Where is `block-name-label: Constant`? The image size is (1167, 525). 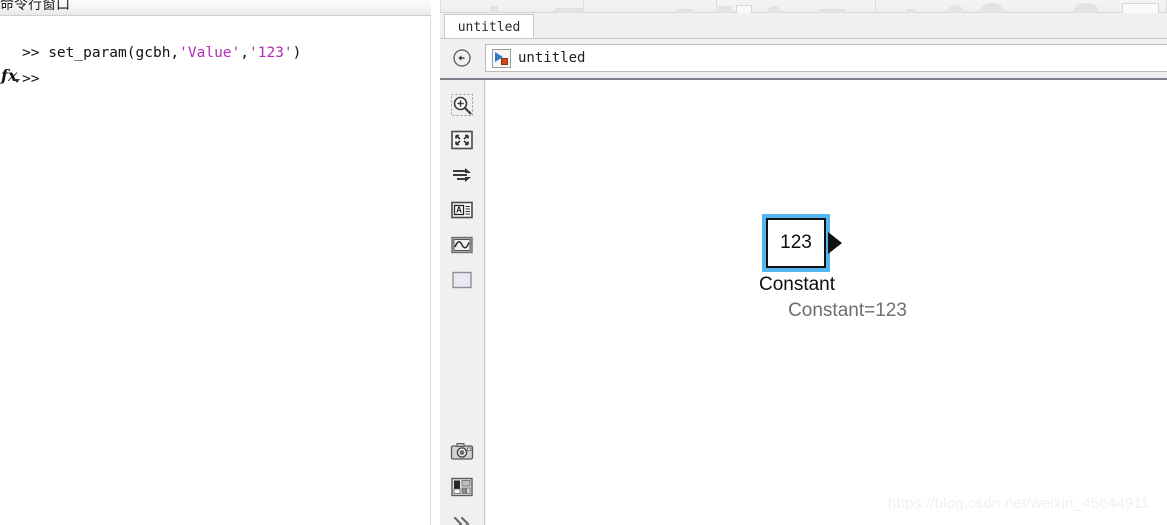 block-name-label: Constant is located at coordinates (797, 284).